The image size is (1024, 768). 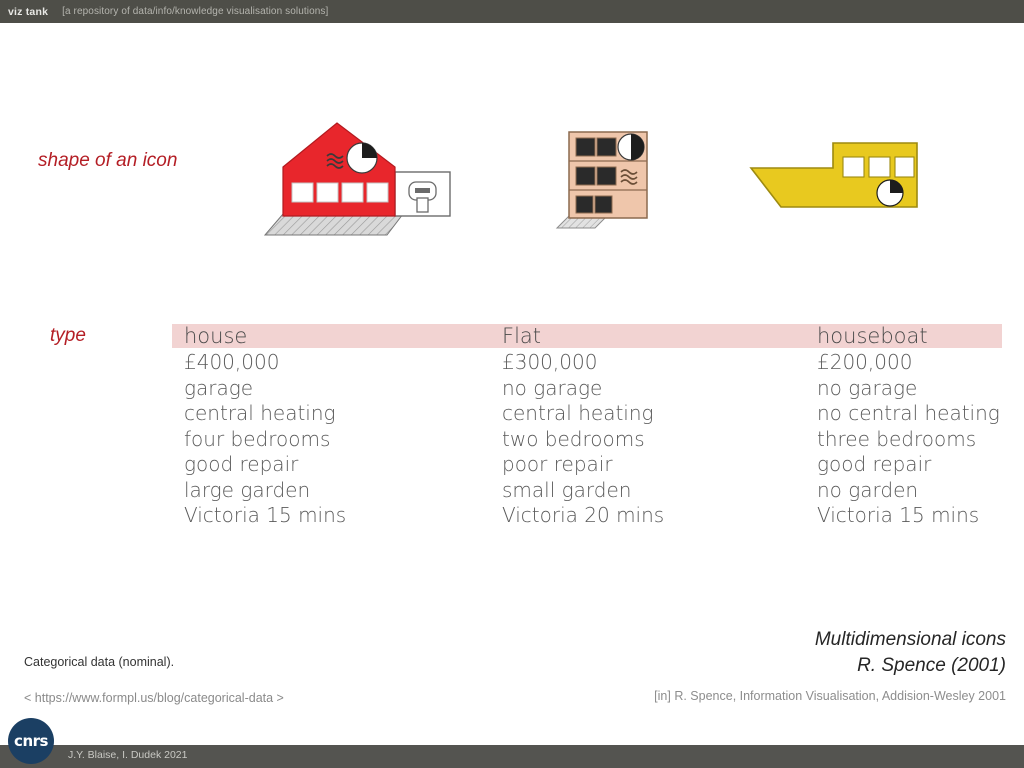 I want to click on houseboat-pie-chart, so click(x=890, y=193).